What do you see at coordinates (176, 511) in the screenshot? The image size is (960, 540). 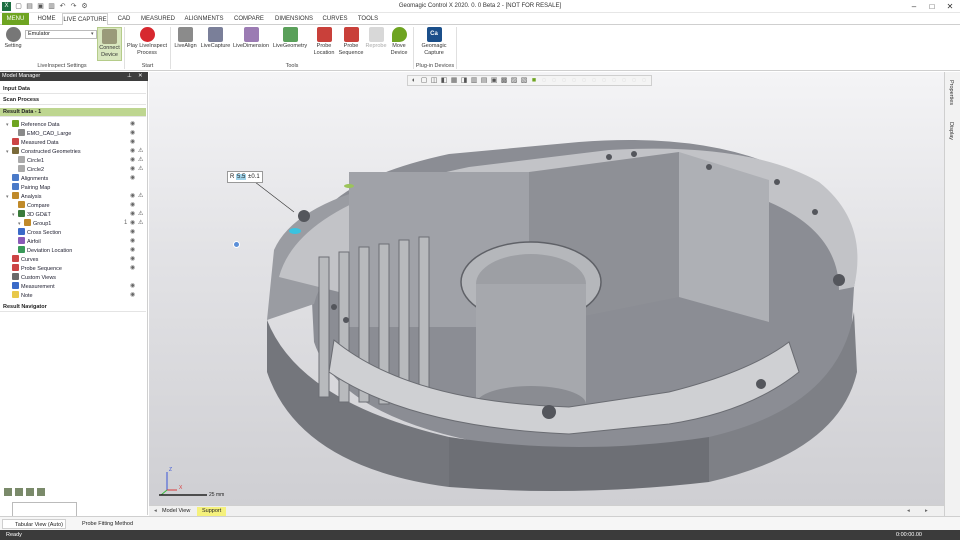 I see `tab-model-view: Model View` at bounding box center [176, 511].